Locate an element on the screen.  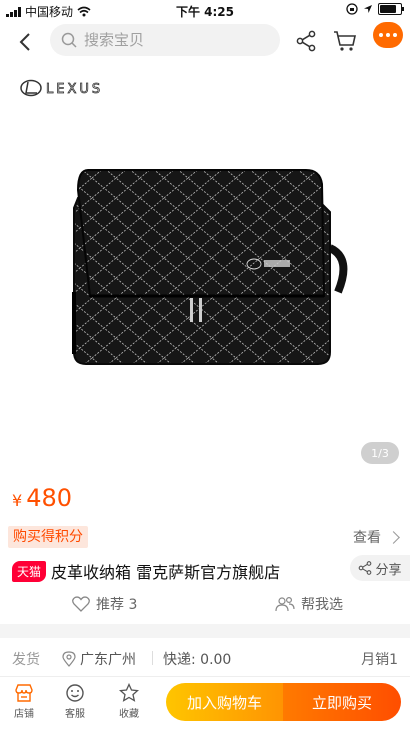
service-label: 客服 is located at coordinates (75, 714).